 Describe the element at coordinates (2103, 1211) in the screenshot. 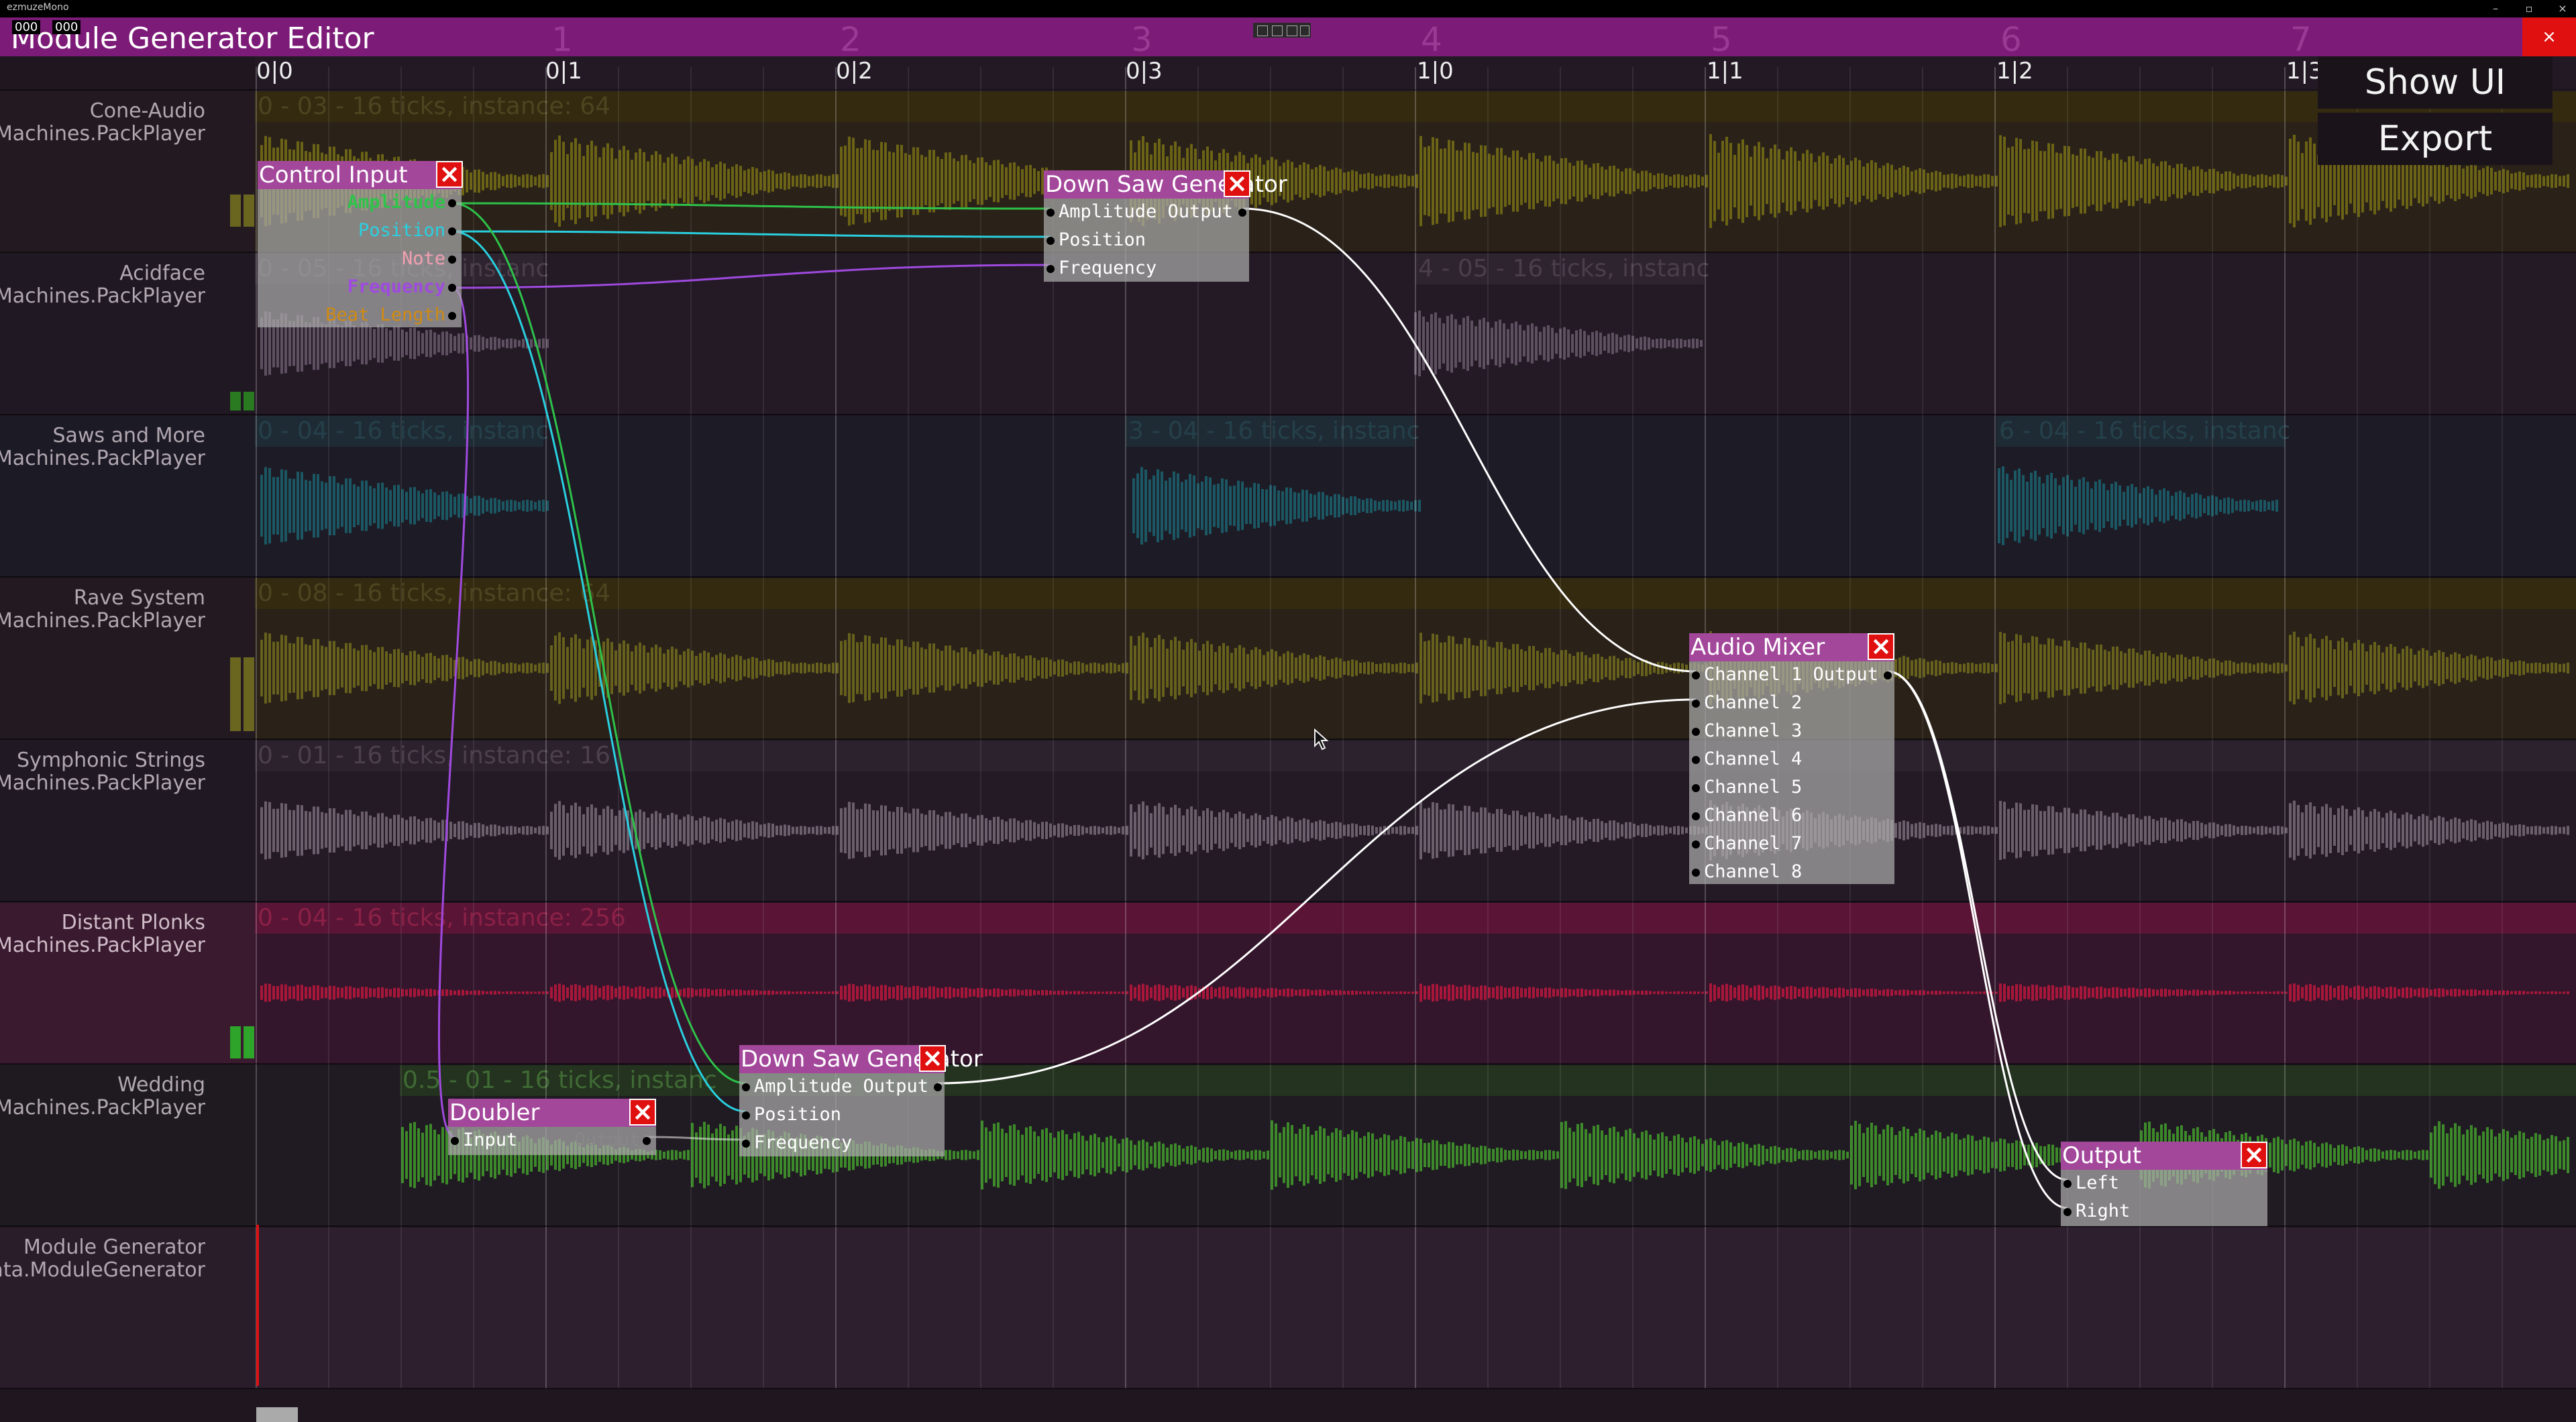

I see `port-right: Right` at that location.